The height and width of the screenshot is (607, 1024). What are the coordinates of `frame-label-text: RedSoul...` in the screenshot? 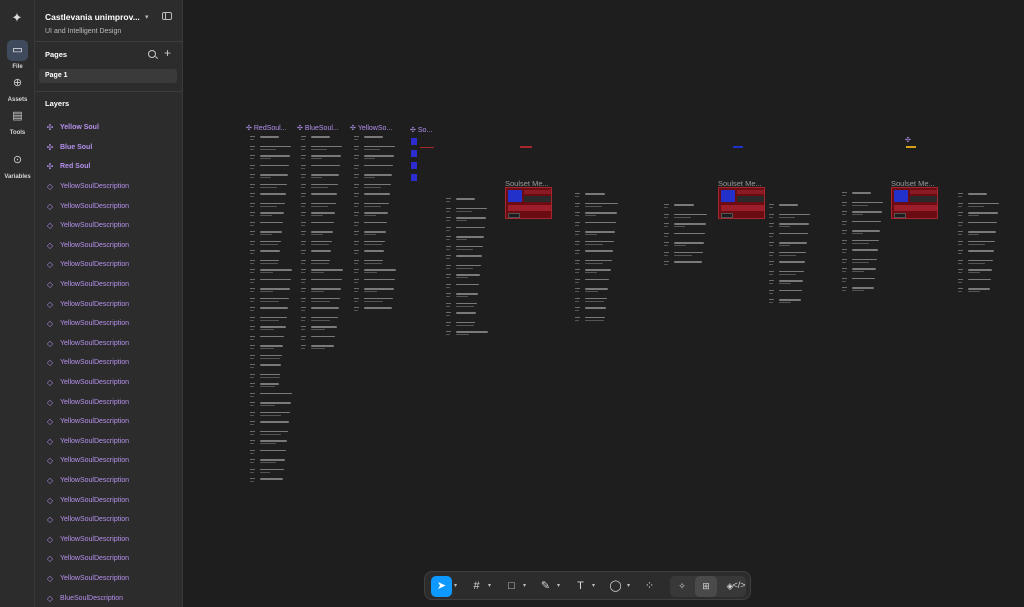 It's located at (270, 128).